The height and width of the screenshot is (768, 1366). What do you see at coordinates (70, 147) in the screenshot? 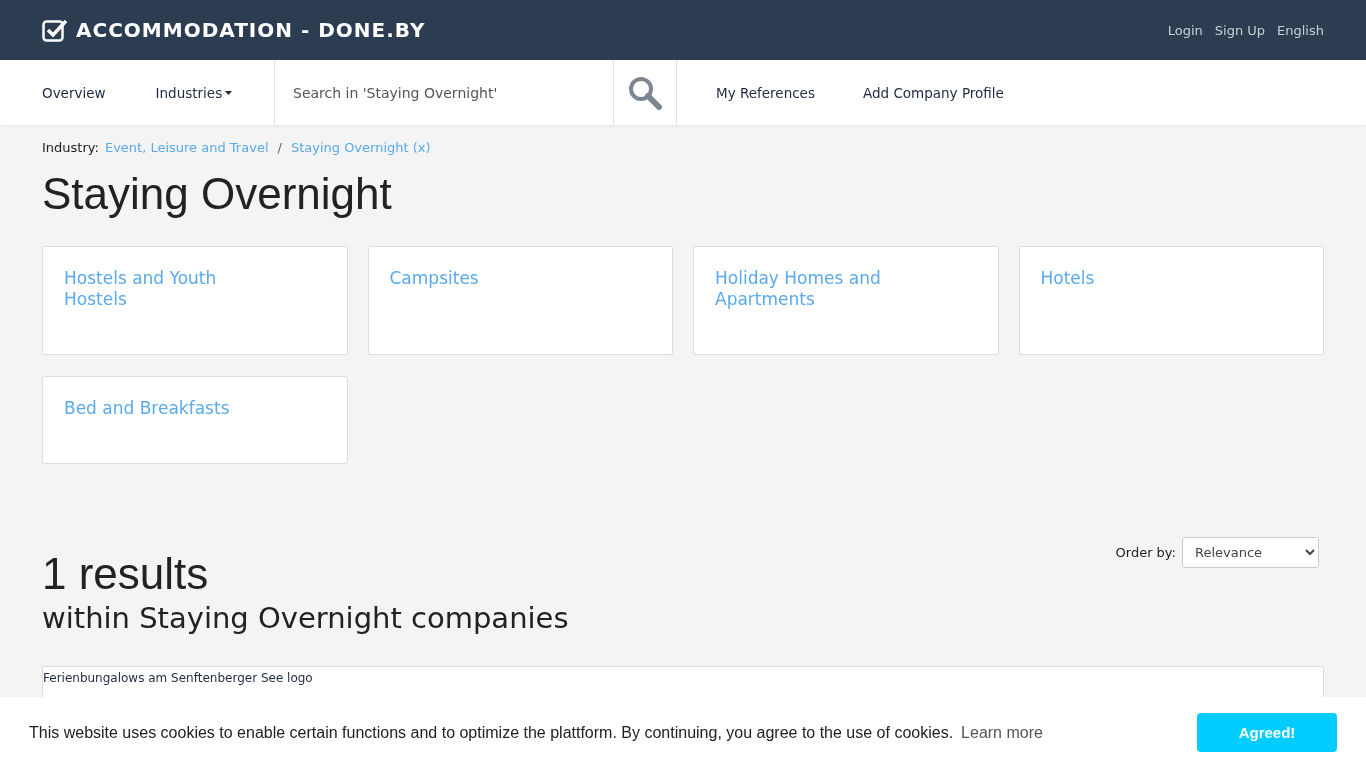
I see `breadcrumb-label: Industry:` at bounding box center [70, 147].